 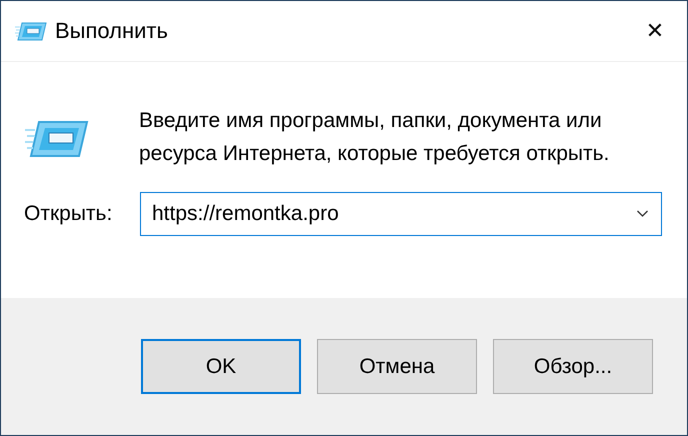 What do you see at coordinates (401, 214) in the screenshot?
I see `open-combo-box: https://remontka.pro` at bounding box center [401, 214].